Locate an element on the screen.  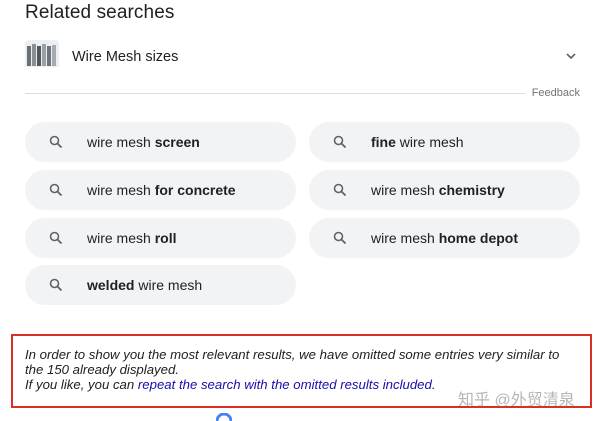
related-search-chip: wire mesh home depot is located at coordinates (444, 238).